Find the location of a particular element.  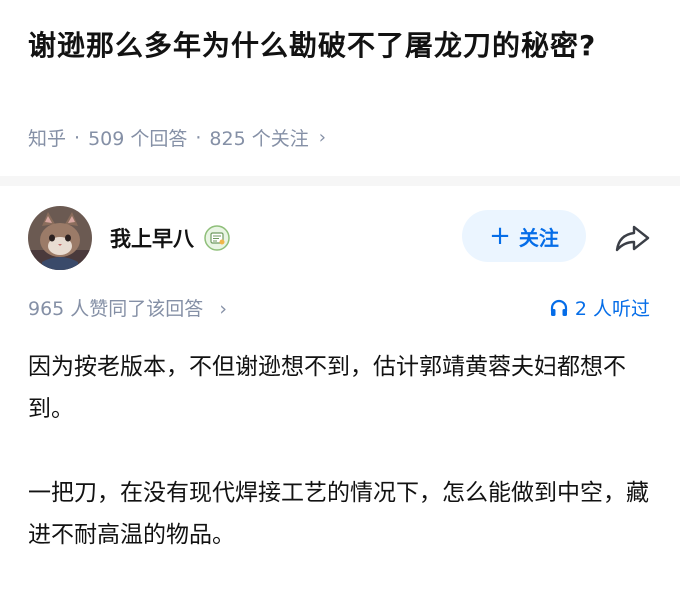

share-icon is located at coordinates (632, 238).